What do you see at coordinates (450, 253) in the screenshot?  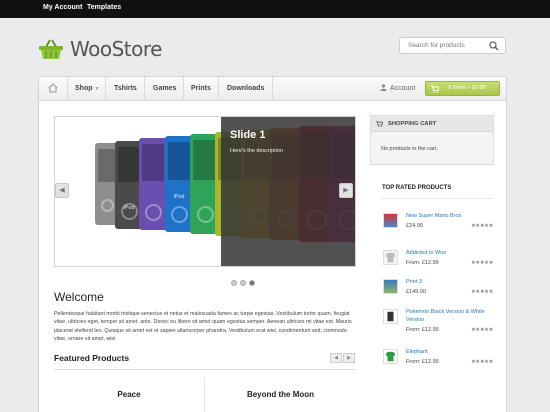 I see `product-name: Addicted to Woo` at bounding box center [450, 253].